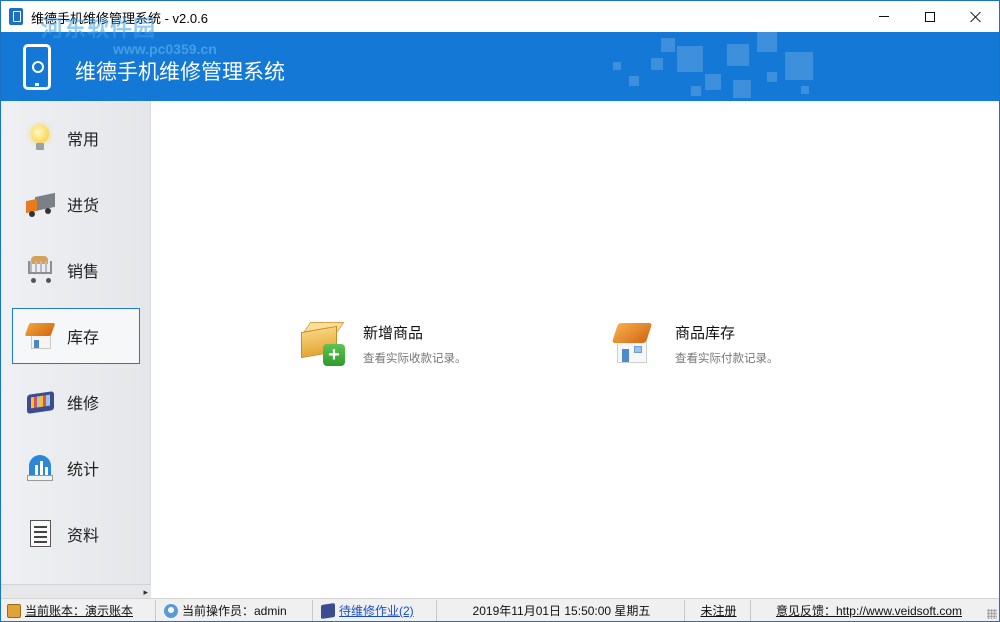  I want to click on app-icon, so click(16, 16).